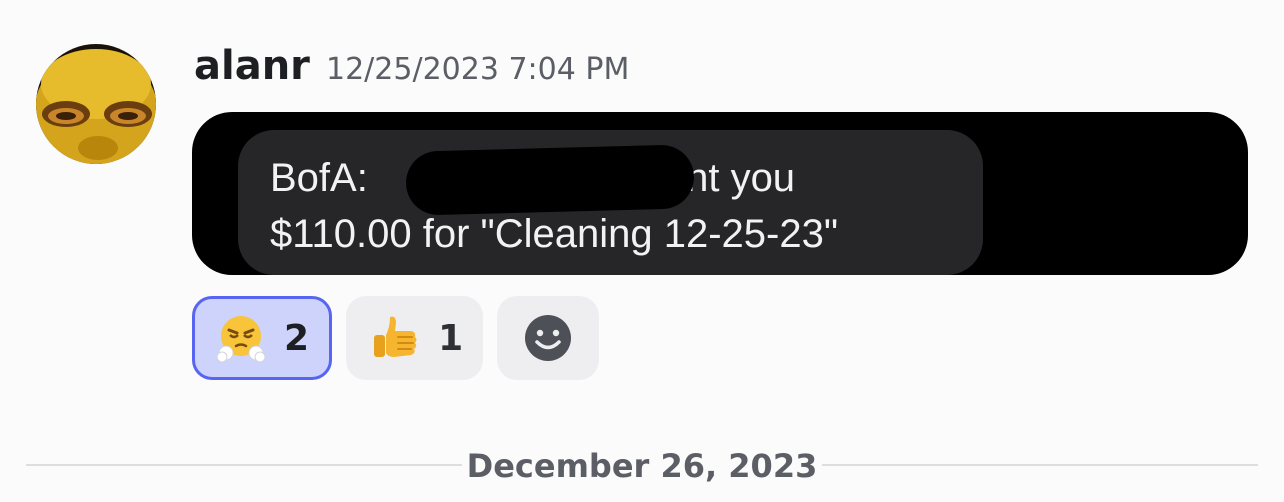 This screenshot has width=1284, height=502. I want to click on date-divider-label: December 26, 2023, so click(642, 466).